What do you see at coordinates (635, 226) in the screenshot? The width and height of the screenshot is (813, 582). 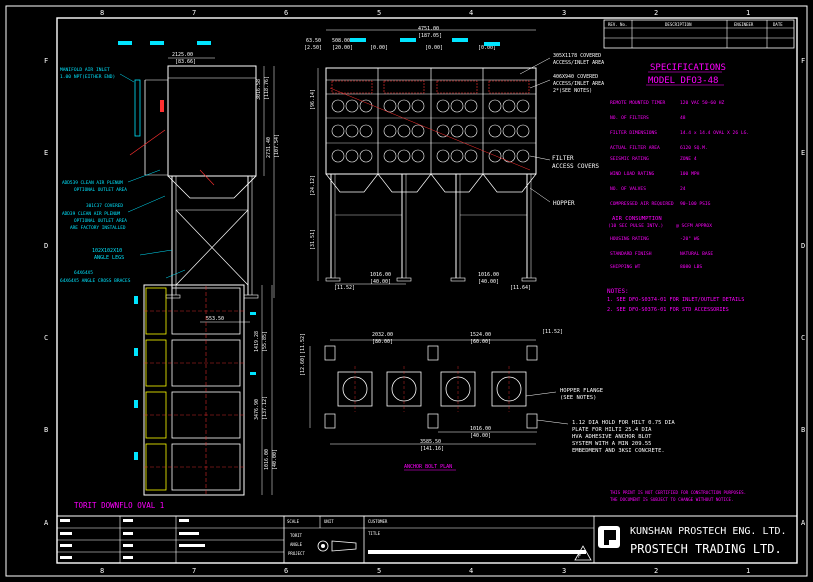 I see `air-consumption-label-2: (10 SEC PULSE INTV.)` at bounding box center [635, 226].